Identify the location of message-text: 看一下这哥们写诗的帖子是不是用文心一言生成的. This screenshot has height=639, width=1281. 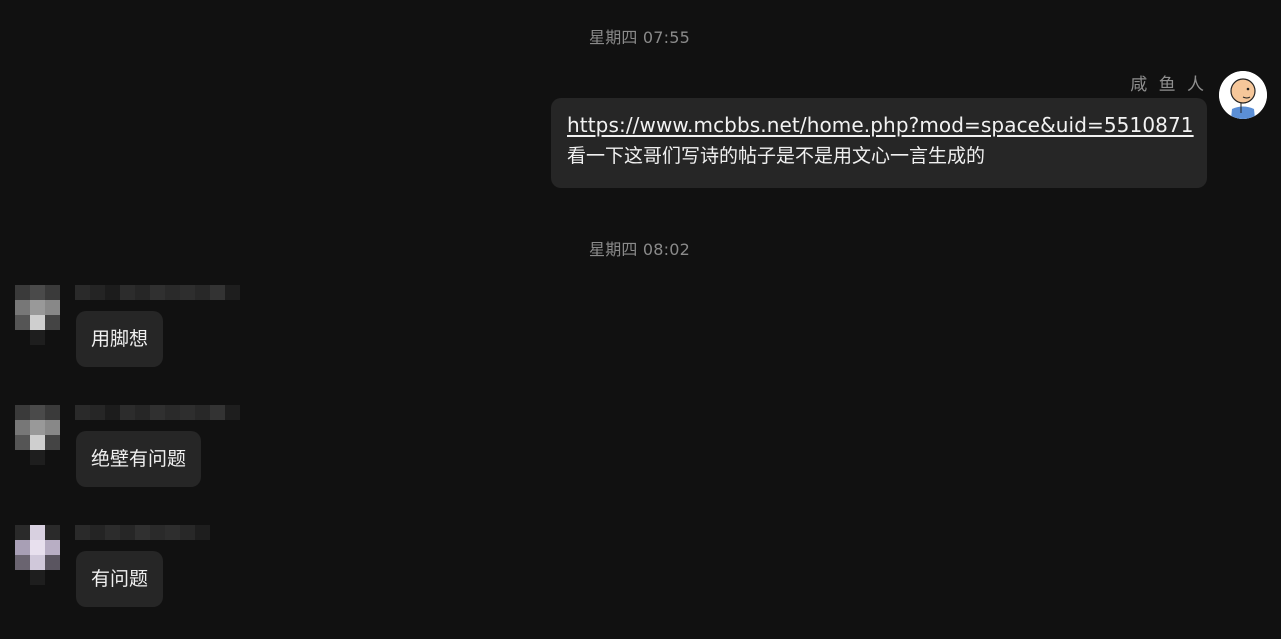
(776, 156).